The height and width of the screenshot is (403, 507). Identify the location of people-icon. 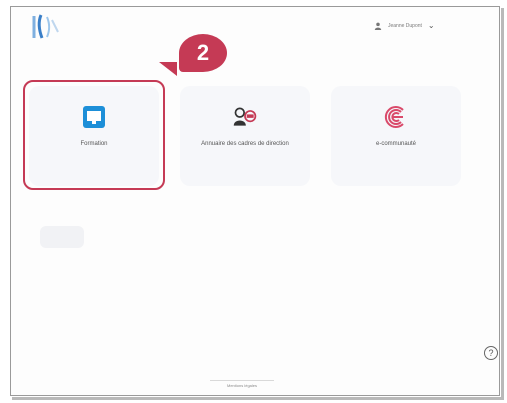
(245, 117).